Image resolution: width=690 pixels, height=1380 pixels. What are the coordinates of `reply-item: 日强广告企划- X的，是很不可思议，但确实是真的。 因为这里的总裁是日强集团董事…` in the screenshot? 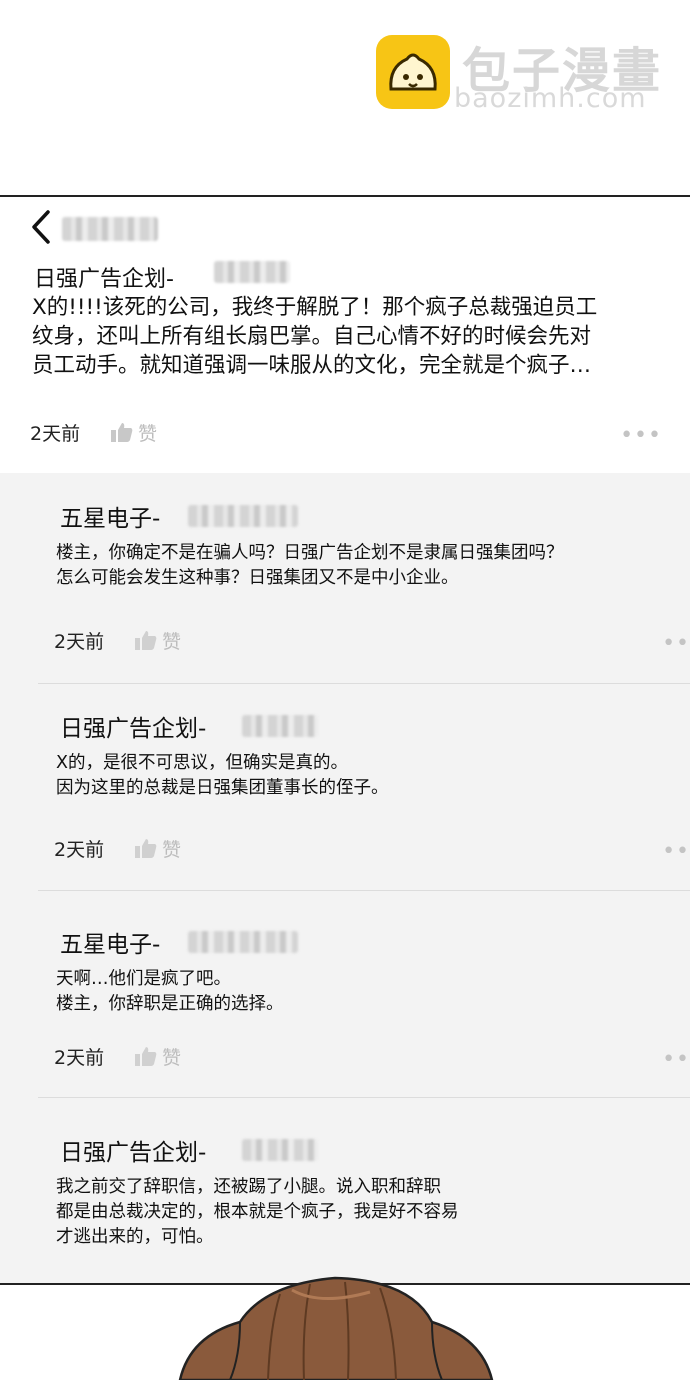 It's located at (364, 786).